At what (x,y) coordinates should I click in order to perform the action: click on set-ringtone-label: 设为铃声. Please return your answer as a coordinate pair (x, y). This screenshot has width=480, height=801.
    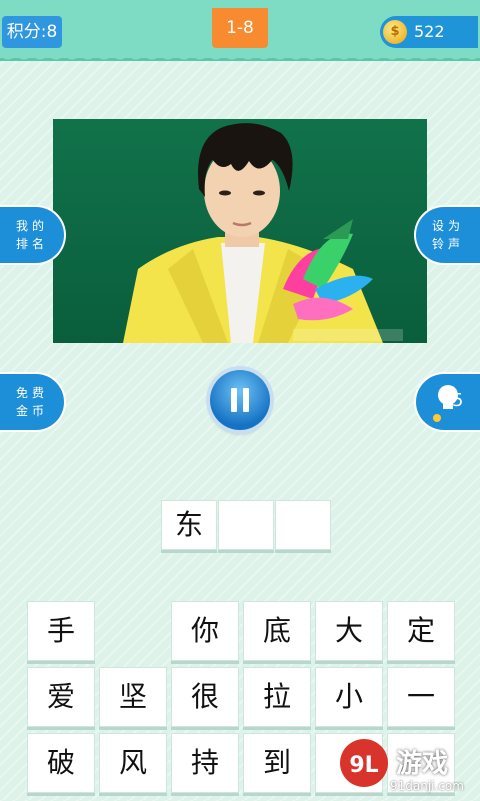
    Looking at the image, I should click on (447, 235).